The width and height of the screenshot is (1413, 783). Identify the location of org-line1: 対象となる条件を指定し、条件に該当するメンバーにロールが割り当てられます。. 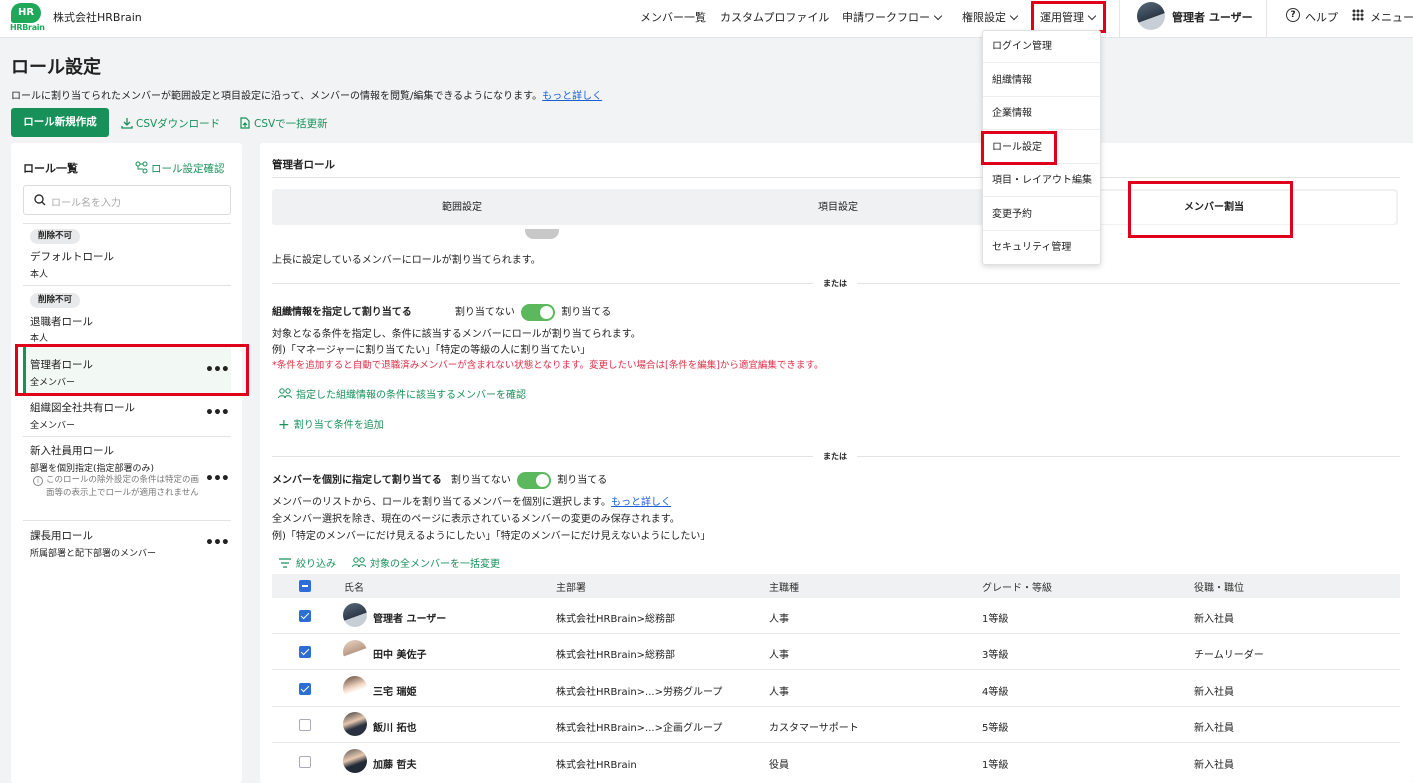
(456, 334).